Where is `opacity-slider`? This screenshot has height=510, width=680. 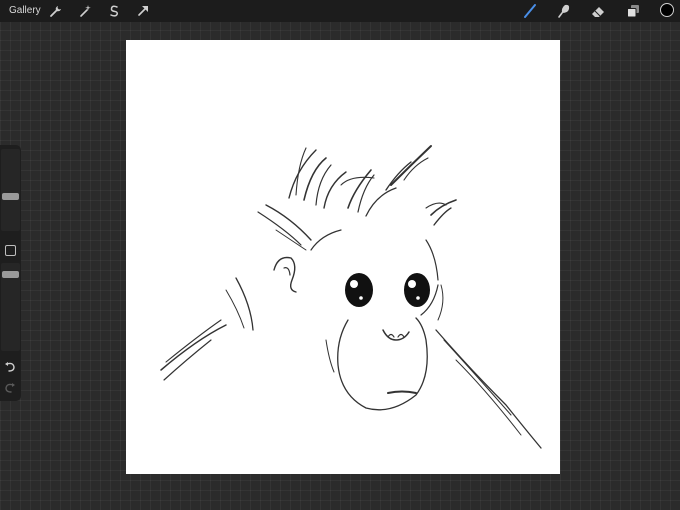 opacity-slider is located at coordinates (10, 307).